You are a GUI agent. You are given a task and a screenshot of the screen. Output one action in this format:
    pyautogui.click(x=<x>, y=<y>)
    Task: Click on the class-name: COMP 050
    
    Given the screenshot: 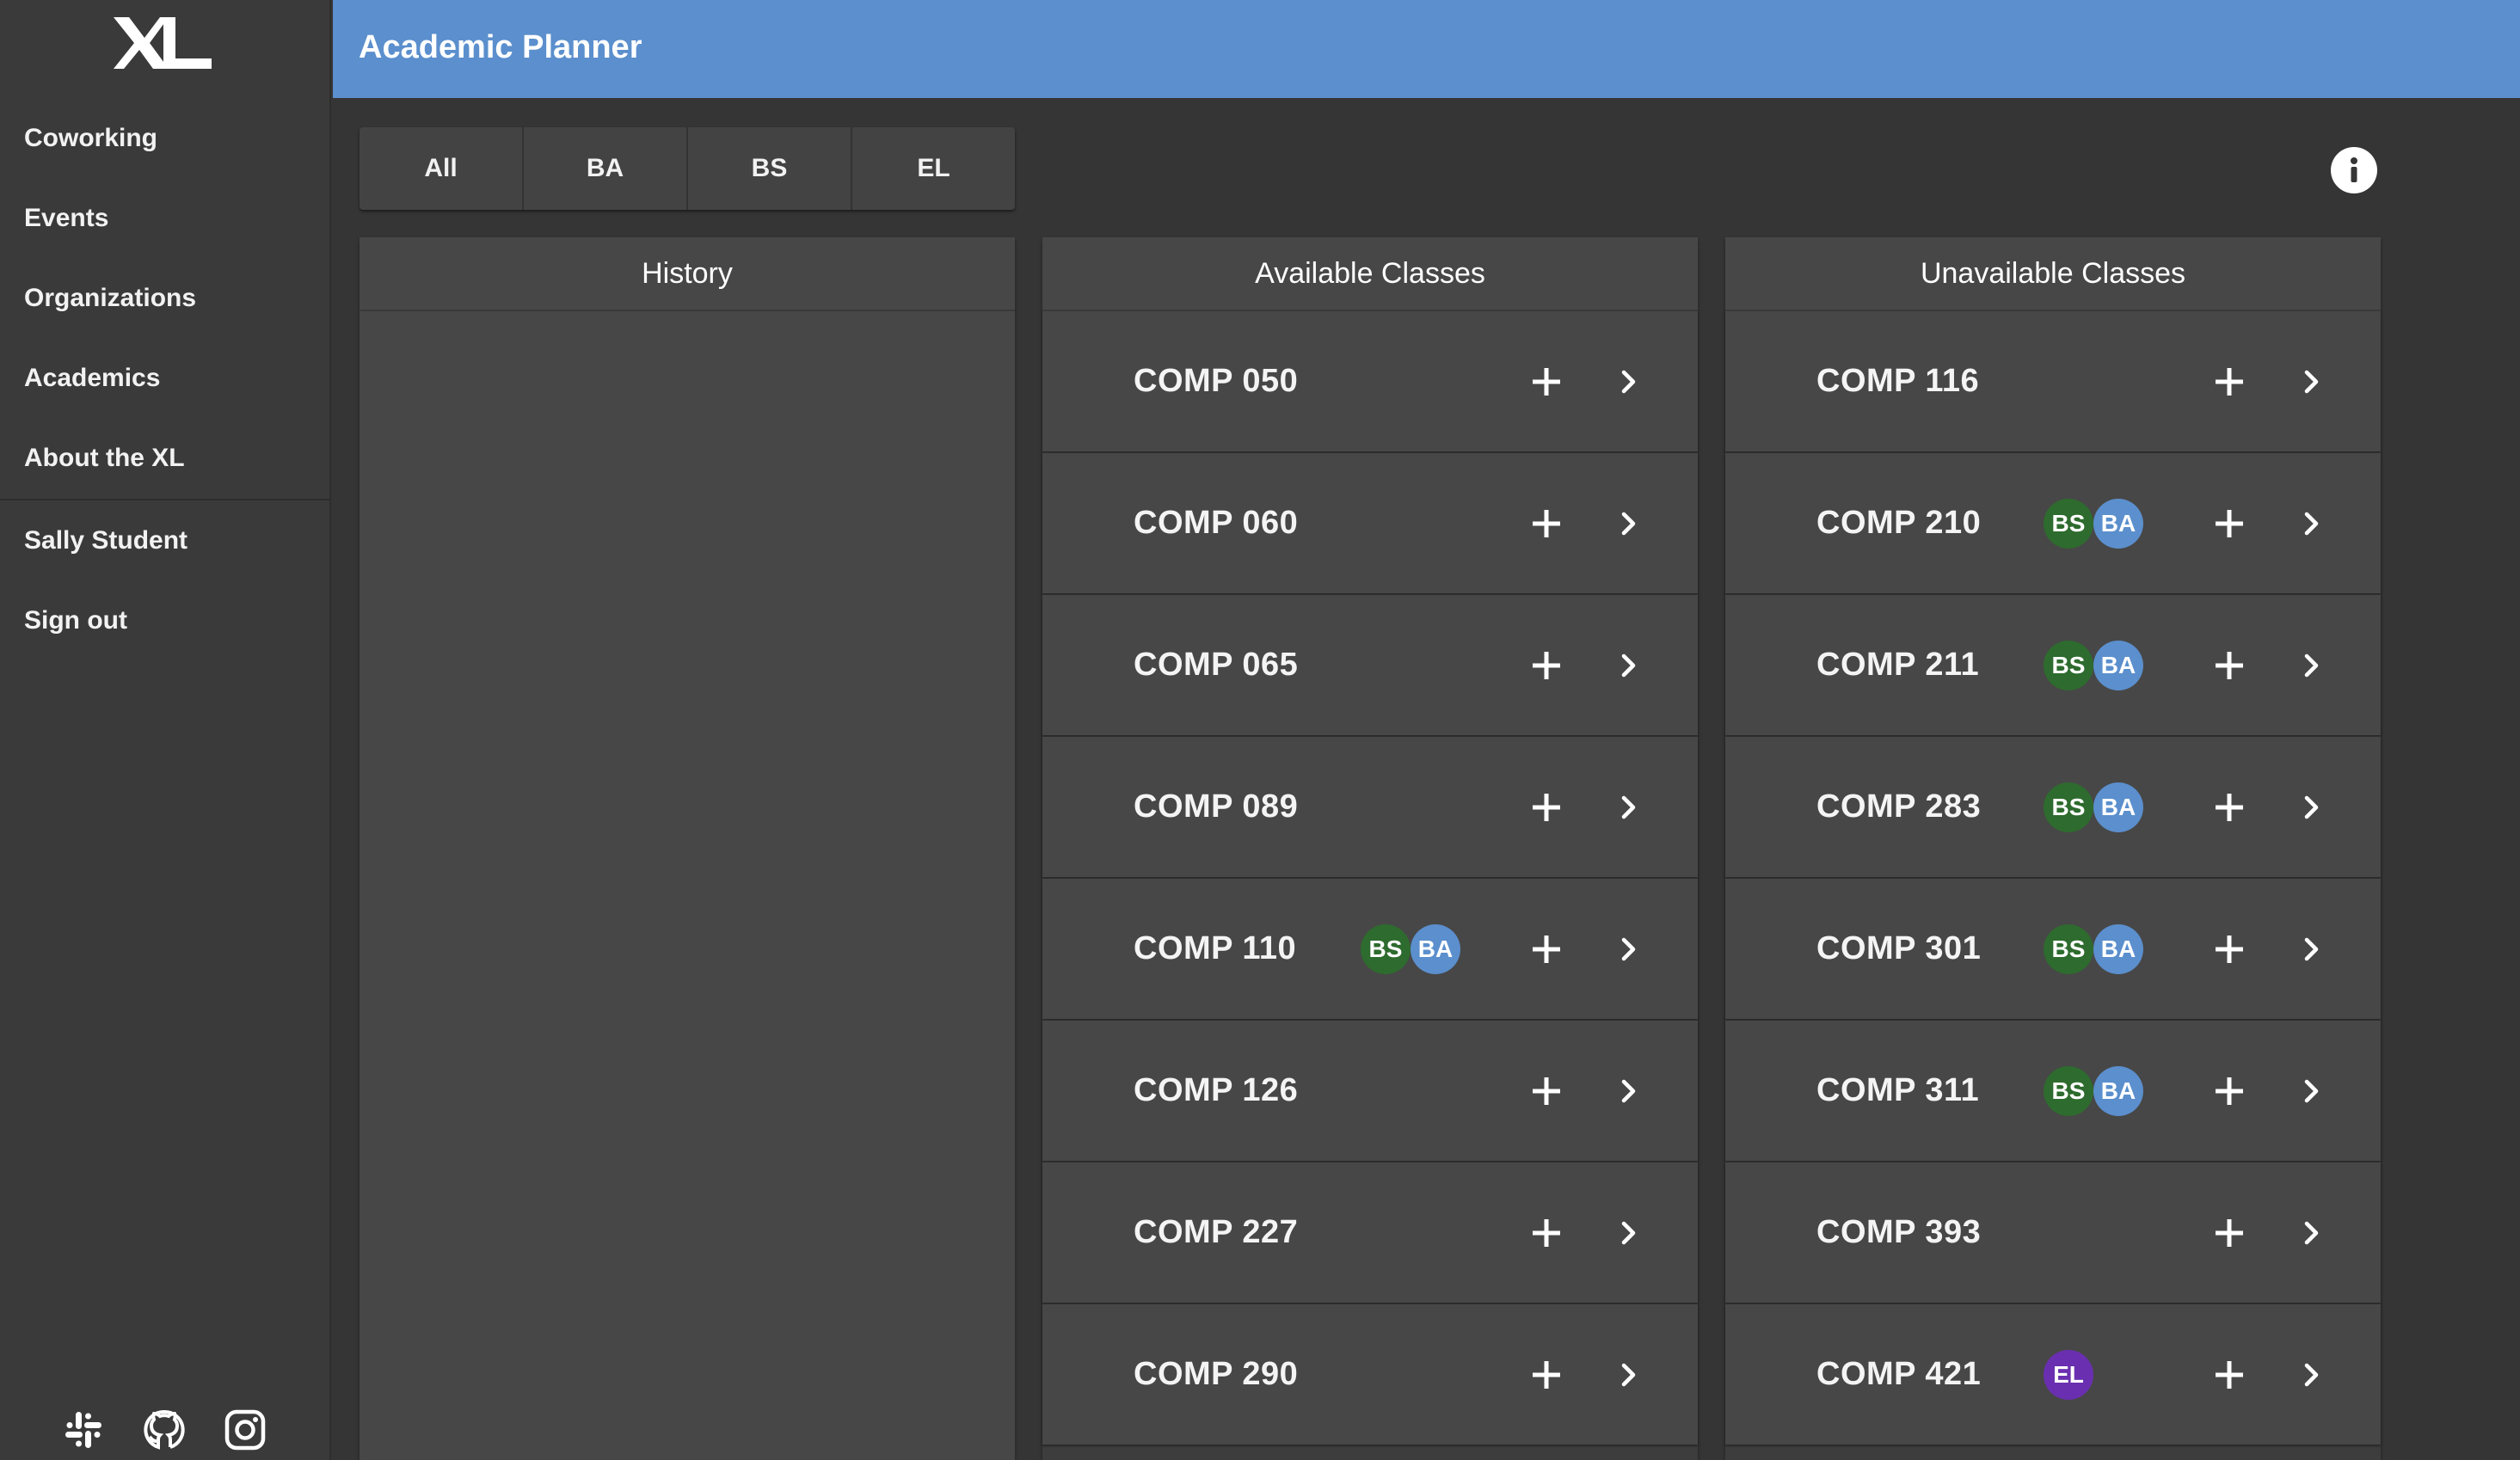 What is the action you would take?
    pyautogui.click(x=1217, y=381)
    